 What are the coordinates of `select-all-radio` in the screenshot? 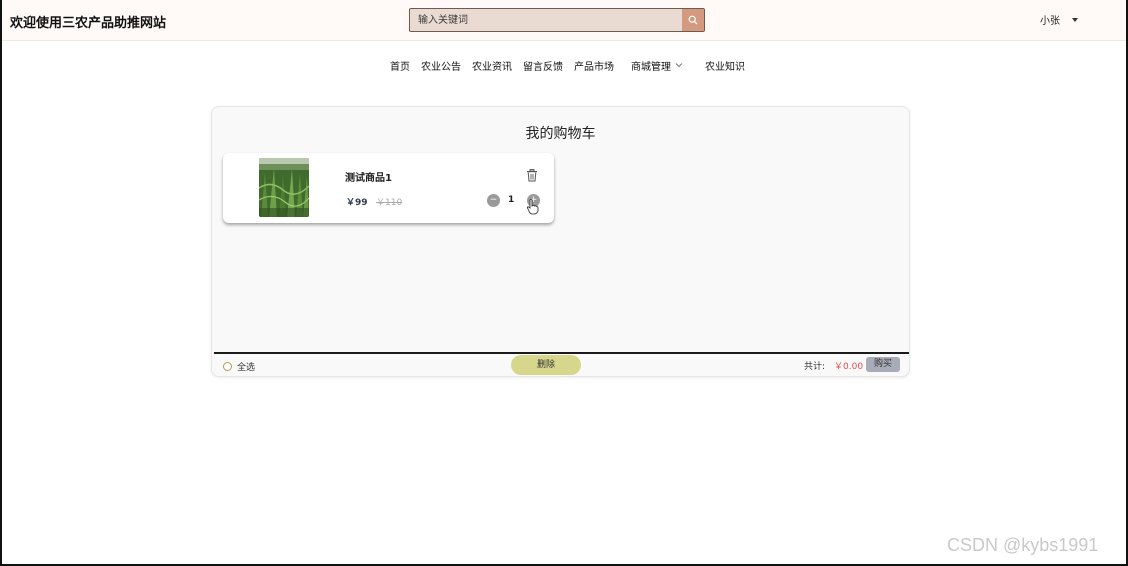 It's located at (227, 366).